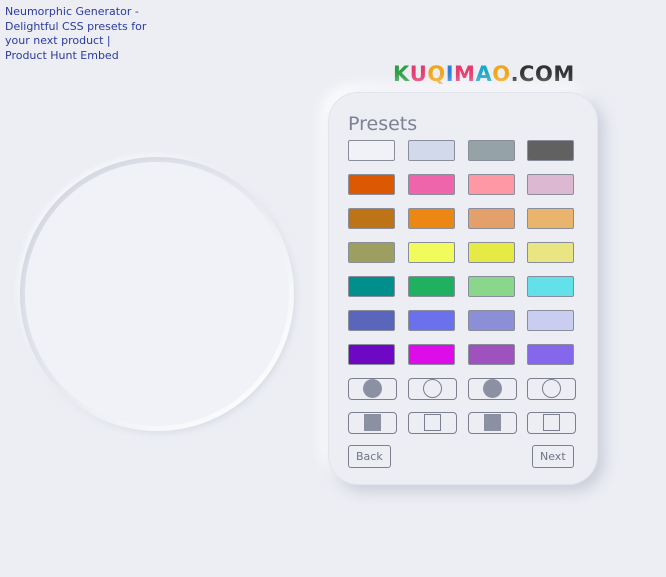  I want to click on logo-letter: A, so click(484, 74).